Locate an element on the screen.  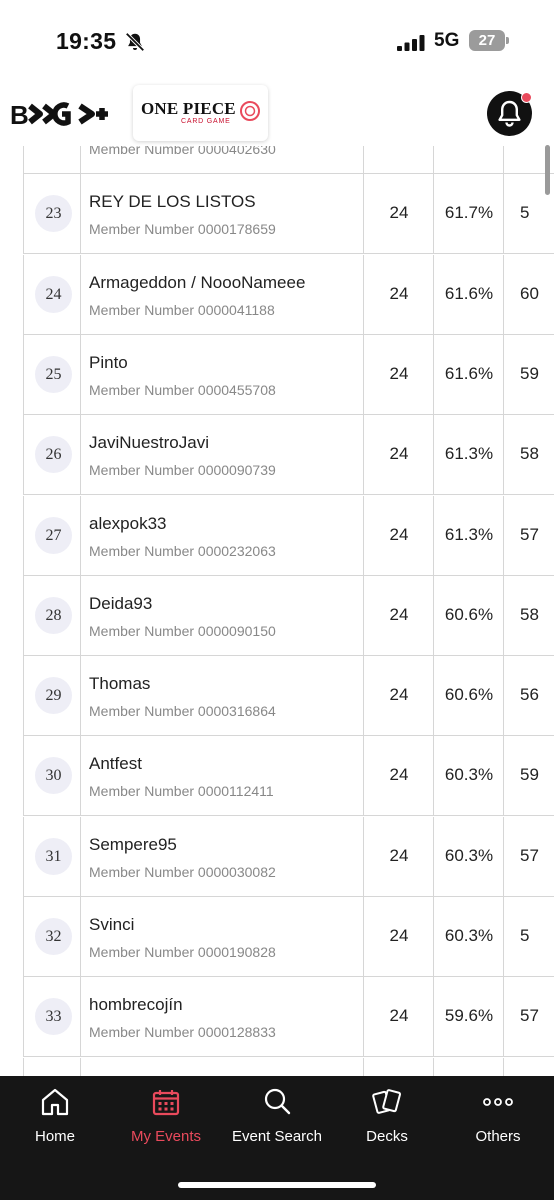
player-name: Armageddon / NoooNameee is located at coordinates (197, 283).